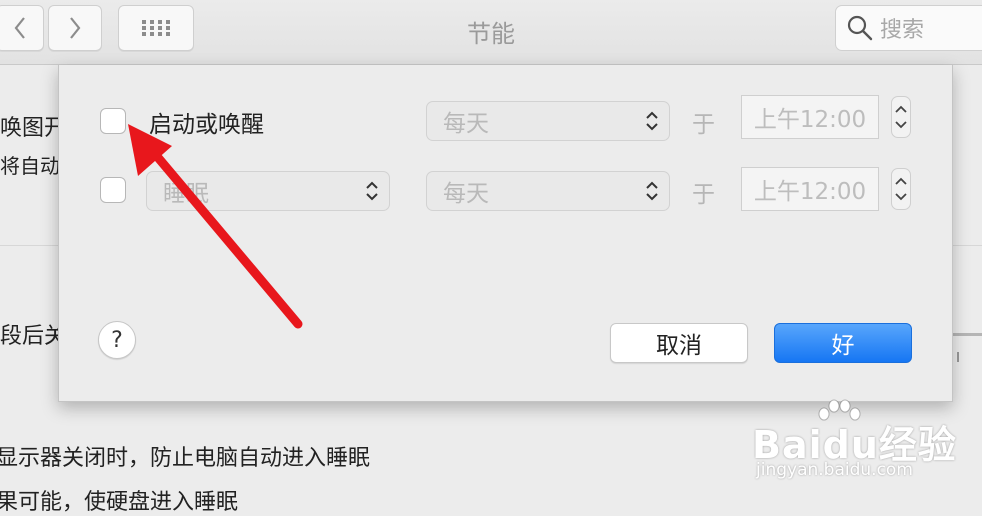  Describe the element at coordinates (703, 195) in the screenshot. I see `sleep-at-label: 于` at that location.